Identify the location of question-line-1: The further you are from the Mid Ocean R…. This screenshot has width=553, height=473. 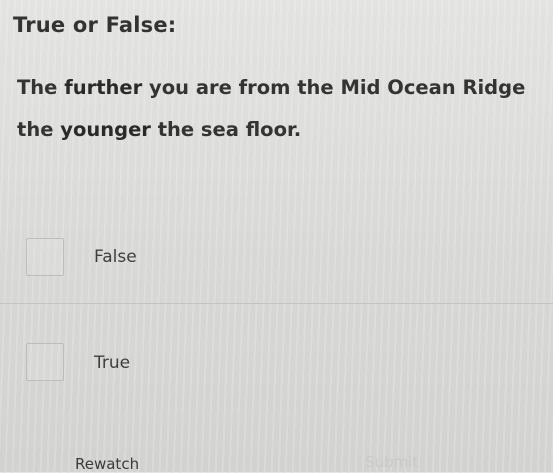
(279, 88).